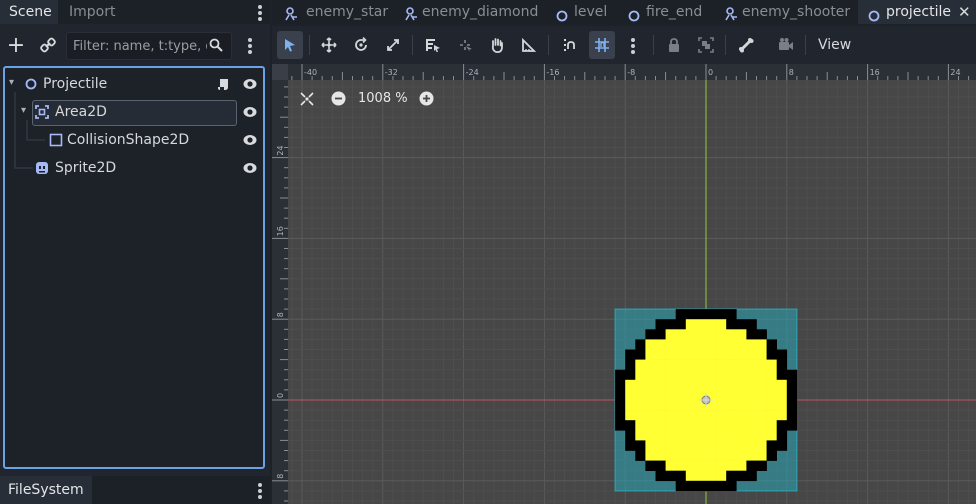  Describe the element at coordinates (128, 140) in the screenshot. I see `tree-label: CollisionShape2D` at that location.